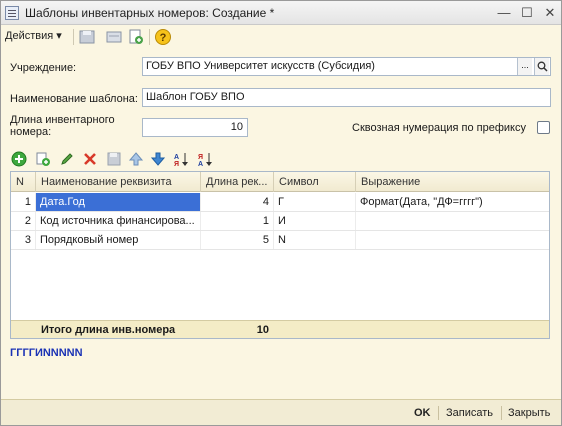  What do you see at coordinates (181, 159) in the screenshot?
I see `sort-asc-icon: А Я` at bounding box center [181, 159].